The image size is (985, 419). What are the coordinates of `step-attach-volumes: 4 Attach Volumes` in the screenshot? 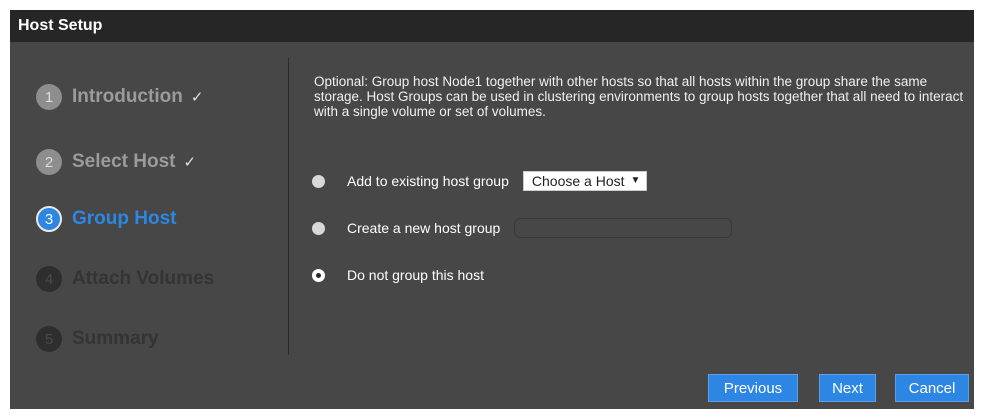 It's located at (125, 279).